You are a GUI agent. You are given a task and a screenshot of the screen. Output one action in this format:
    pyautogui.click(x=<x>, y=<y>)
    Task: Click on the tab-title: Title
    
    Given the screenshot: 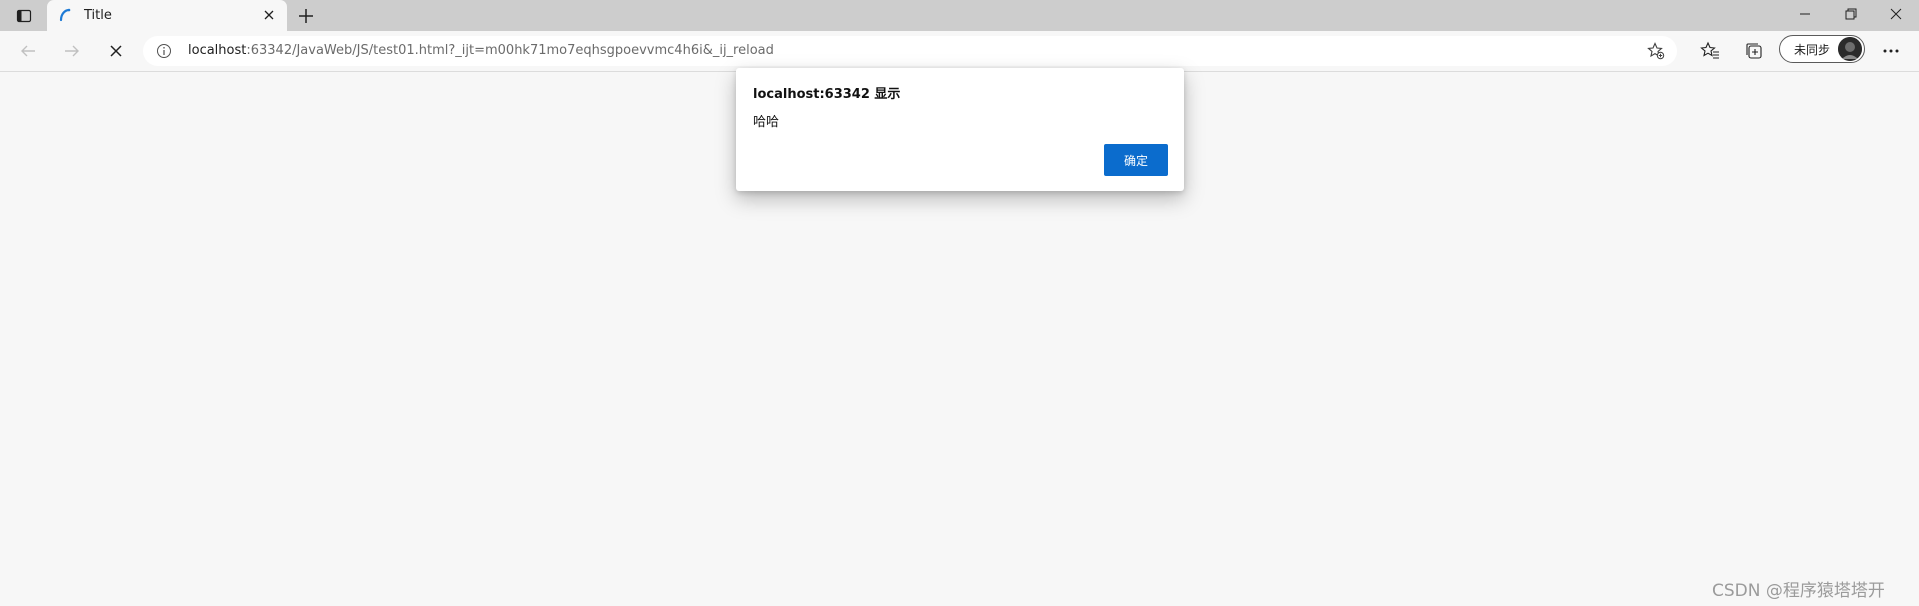 What is the action you would take?
    pyautogui.click(x=167, y=15)
    